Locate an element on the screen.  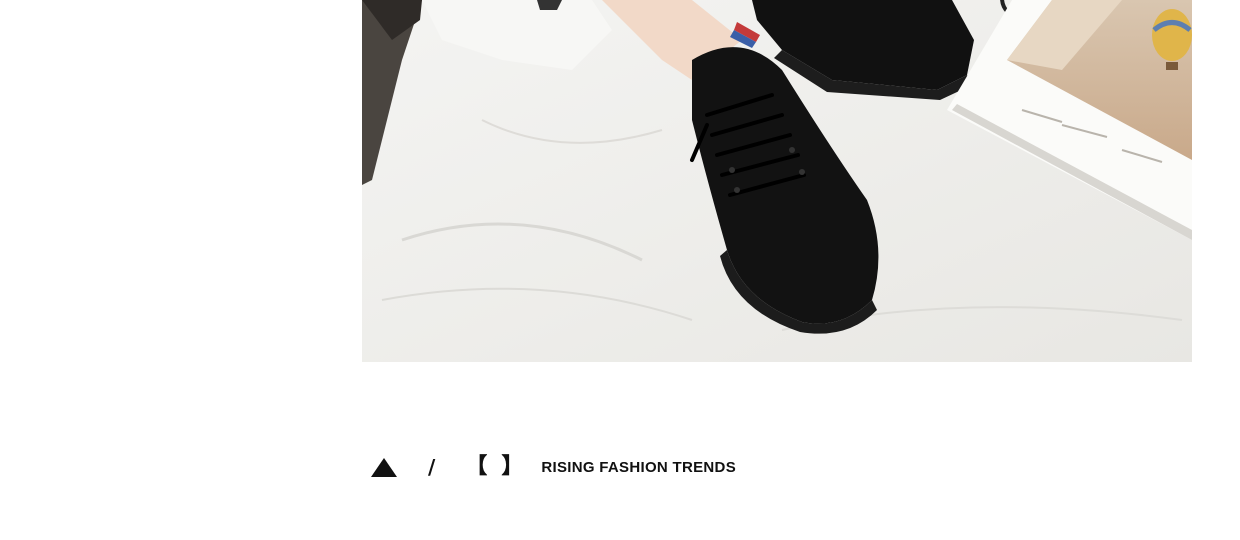
section-caption: / 【 】 RISING FASHION TRENDS is located at coordinates (553, 467).